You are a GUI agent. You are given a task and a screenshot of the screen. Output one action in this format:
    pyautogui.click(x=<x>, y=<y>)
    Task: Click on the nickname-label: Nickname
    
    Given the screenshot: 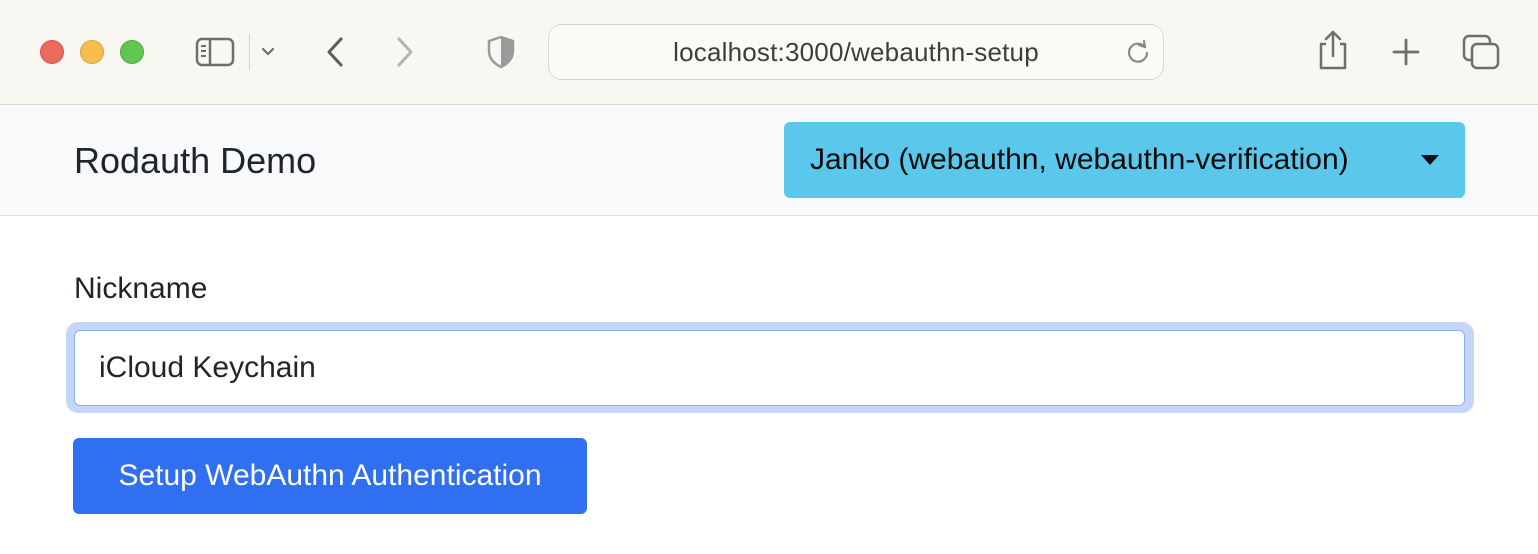 What is the action you would take?
    pyautogui.click(x=141, y=288)
    